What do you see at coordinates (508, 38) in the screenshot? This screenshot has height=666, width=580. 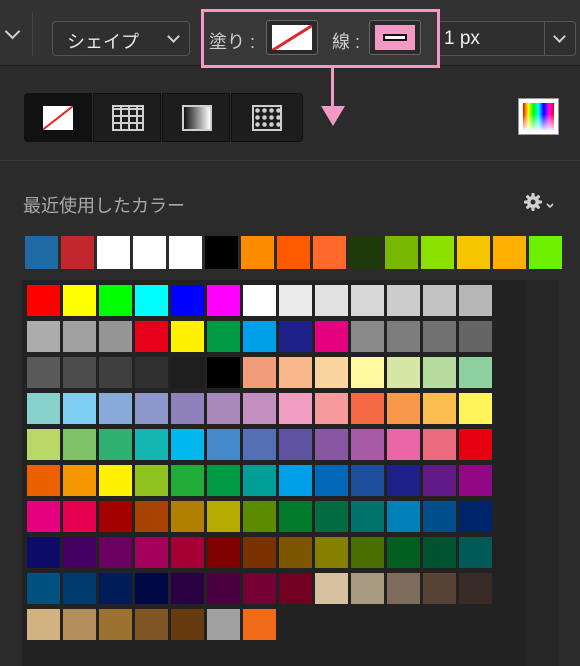 I see `stroke-width-field: 1 px` at bounding box center [508, 38].